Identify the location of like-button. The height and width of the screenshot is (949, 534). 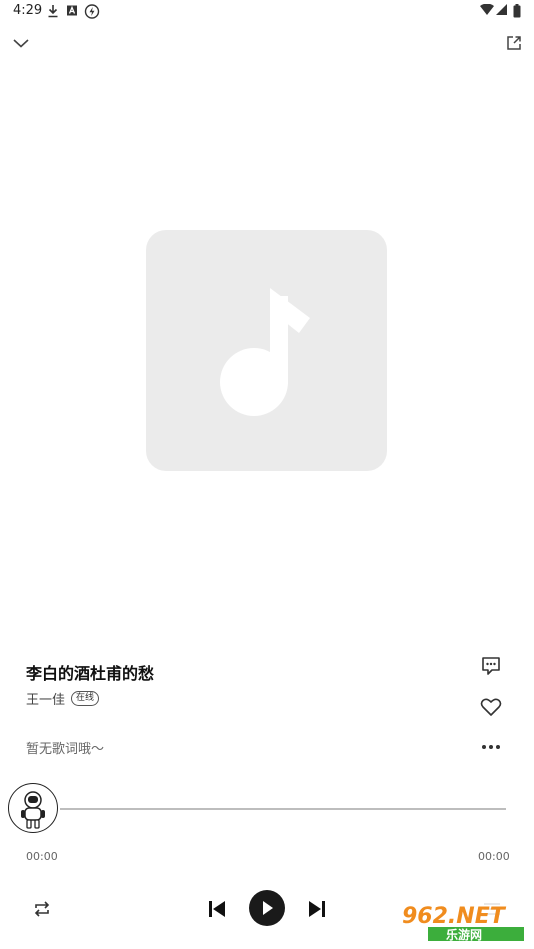
(491, 707).